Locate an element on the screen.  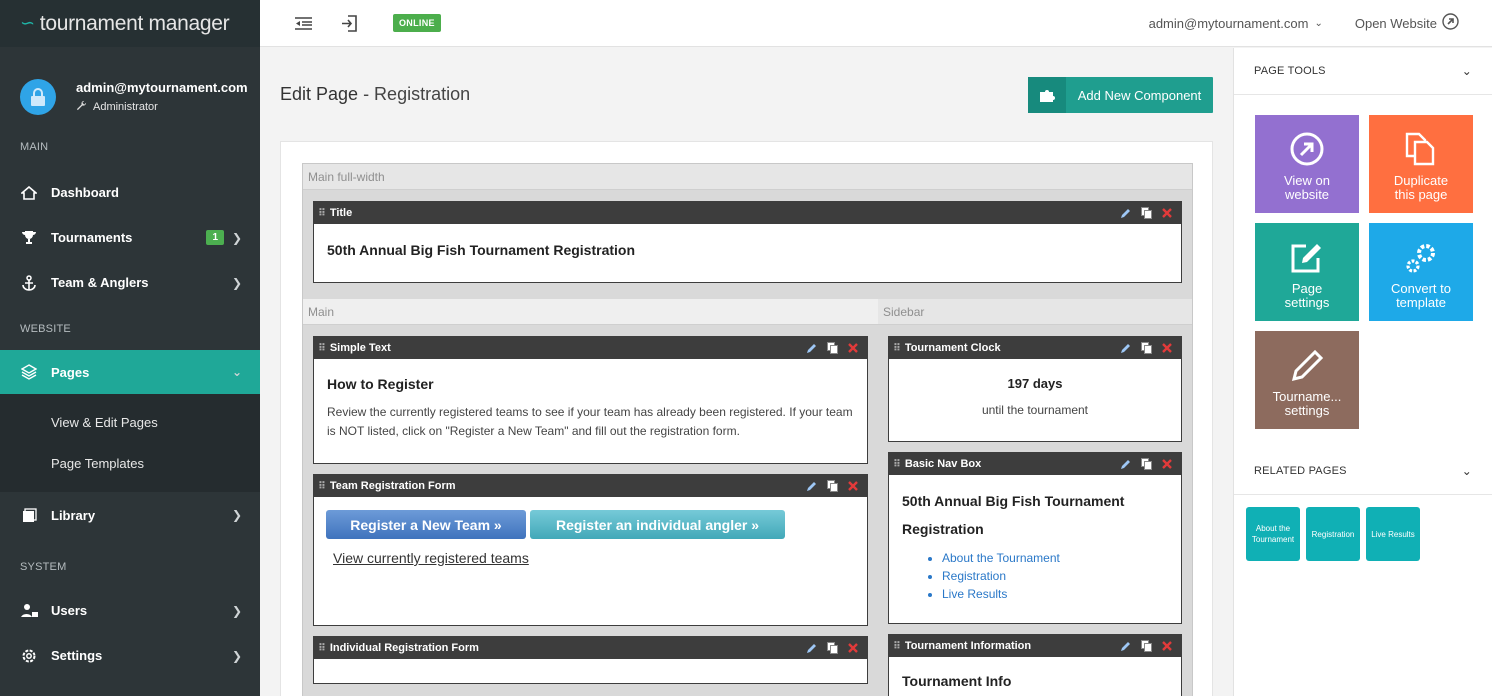
sidebar-item-dashboard: Dashboard is located at coordinates (130, 192).